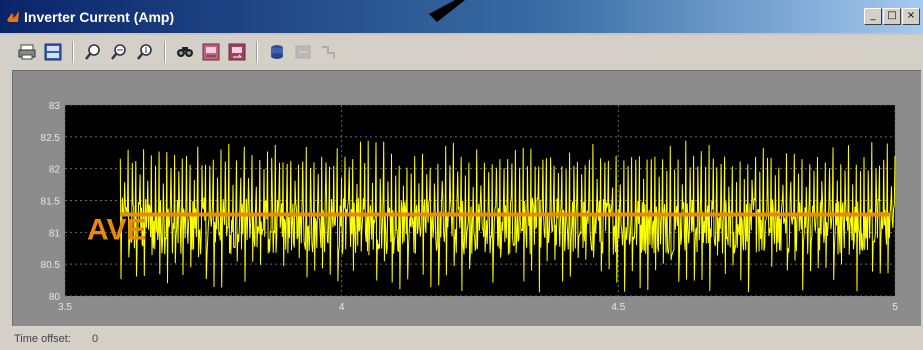 This screenshot has width=923, height=350. Describe the element at coordinates (51, 265) in the screenshot. I see `y-tick-label: 80.5` at that location.